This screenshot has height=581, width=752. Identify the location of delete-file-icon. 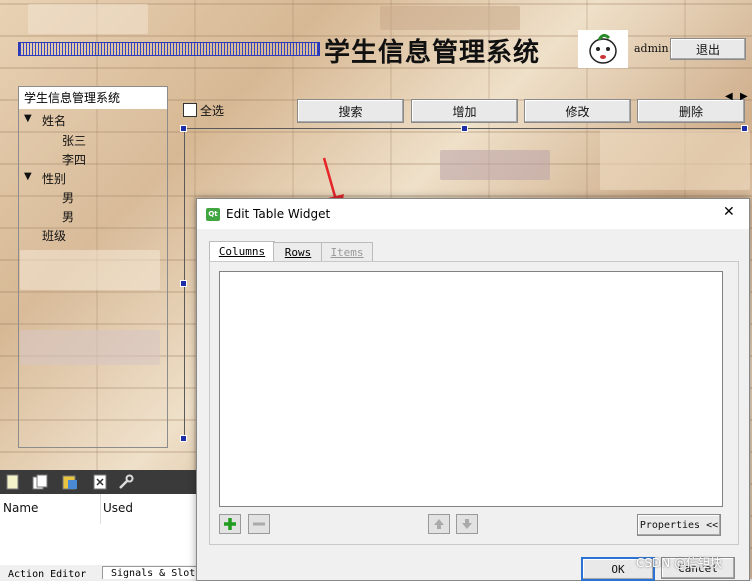
(100, 482).